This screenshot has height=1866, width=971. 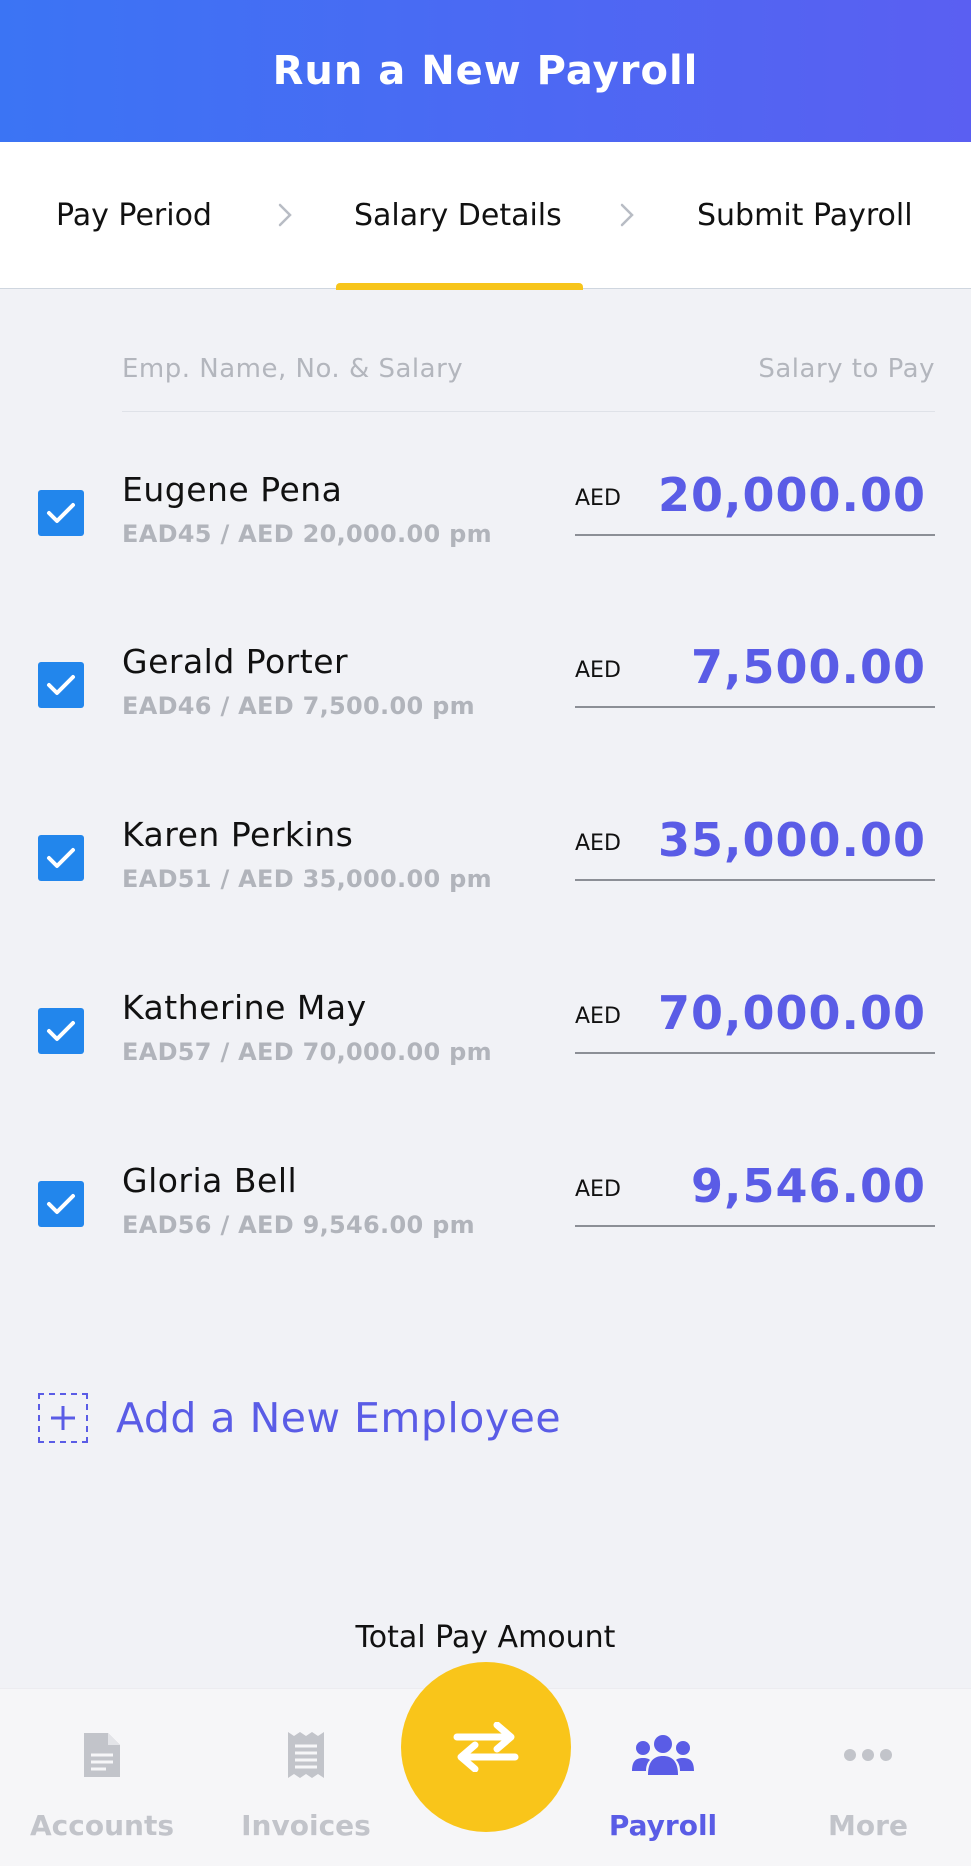 I want to click on divider, so click(x=528, y=411).